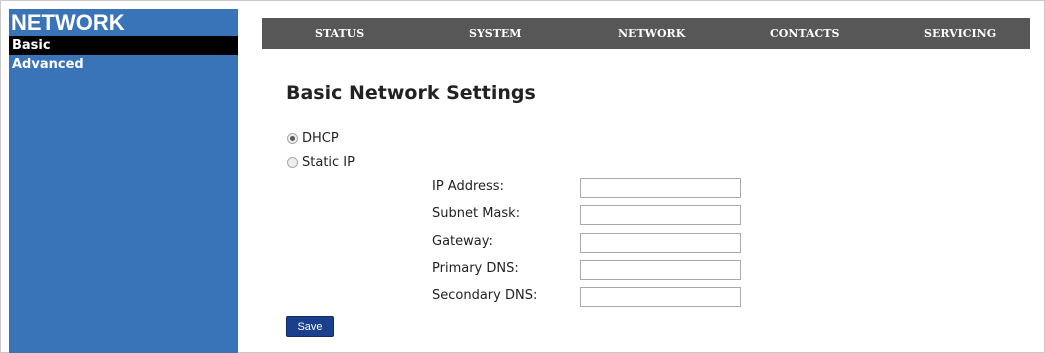 The height and width of the screenshot is (353, 1045). What do you see at coordinates (804, 33) in the screenshot?
I see `nav-contacts: CONTACTS` at bounding box center [804, 33].